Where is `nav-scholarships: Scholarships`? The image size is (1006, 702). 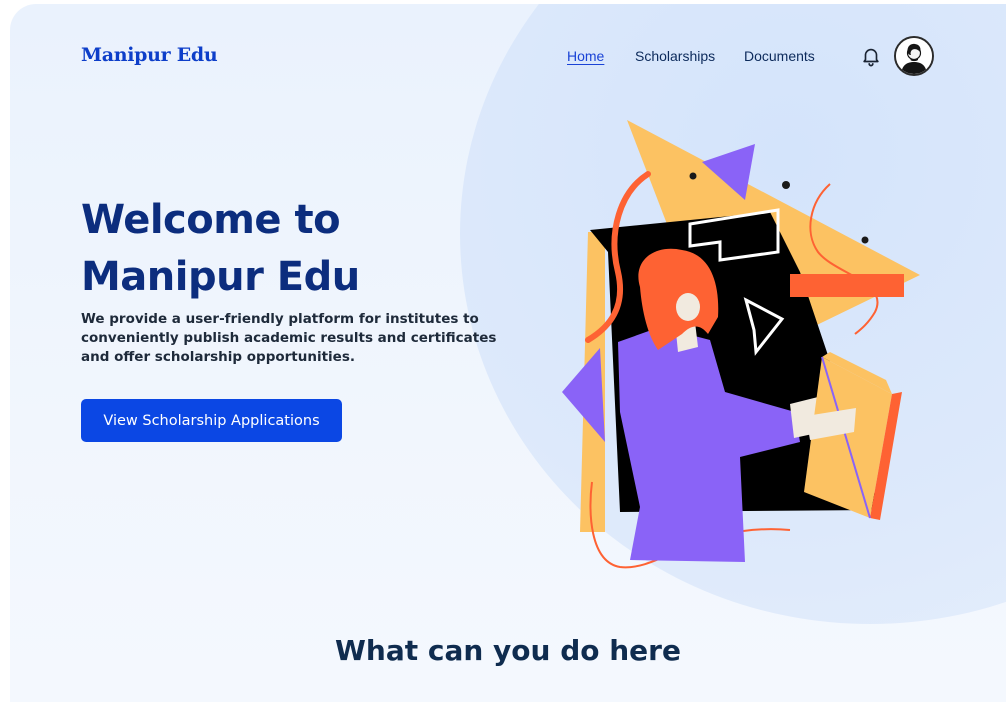 nav-scholarships: Scholarships is located at coordinates (675, 56).